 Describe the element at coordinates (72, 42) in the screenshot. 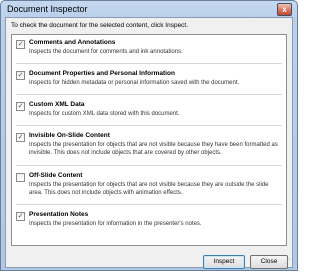

I see `option-title: Comments and Annotations` at that location.